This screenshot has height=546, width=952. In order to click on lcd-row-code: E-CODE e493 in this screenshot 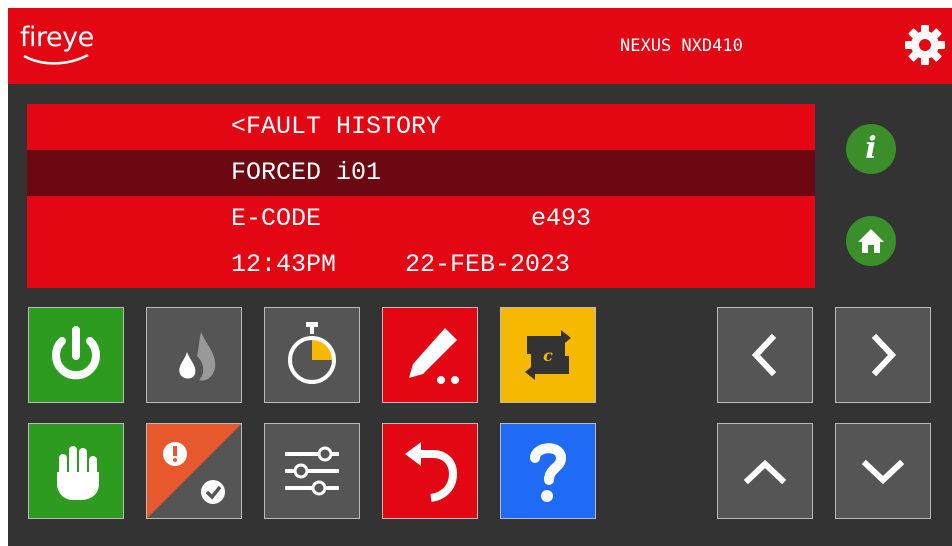, I will do `click(421, 219)`.